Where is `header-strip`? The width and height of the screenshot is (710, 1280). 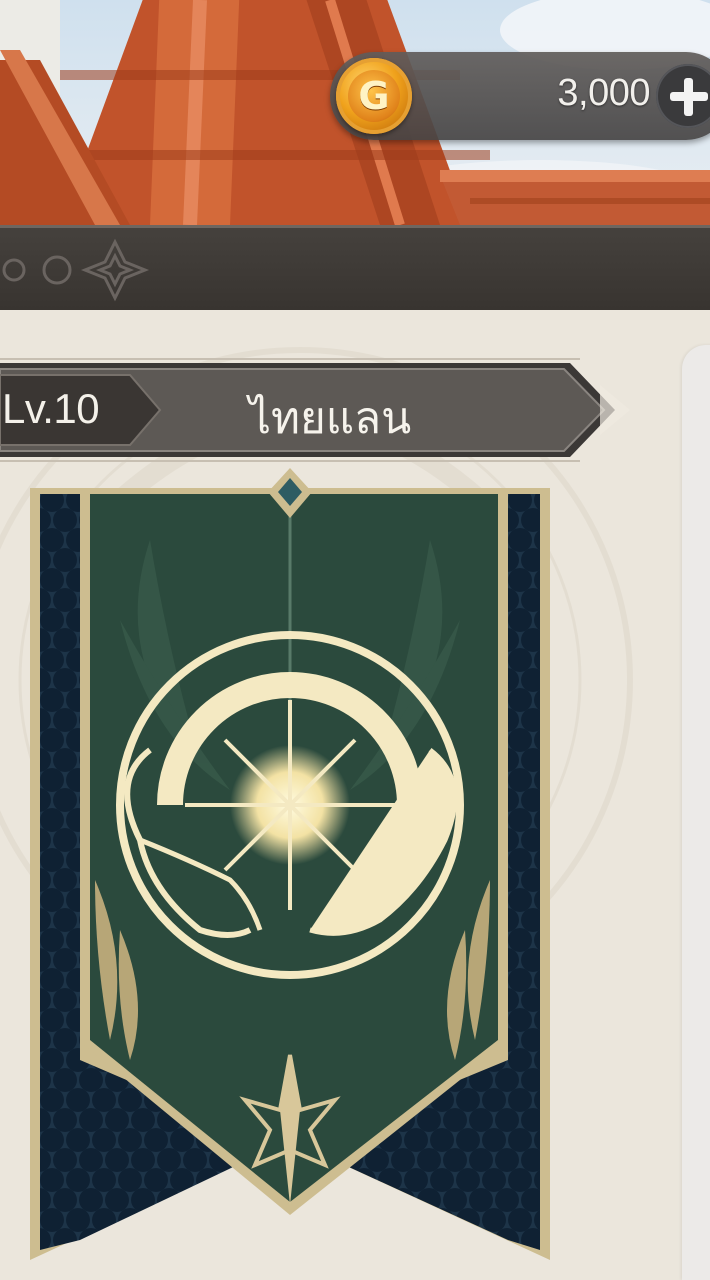
header-strip is located at coordinates (355, 267).